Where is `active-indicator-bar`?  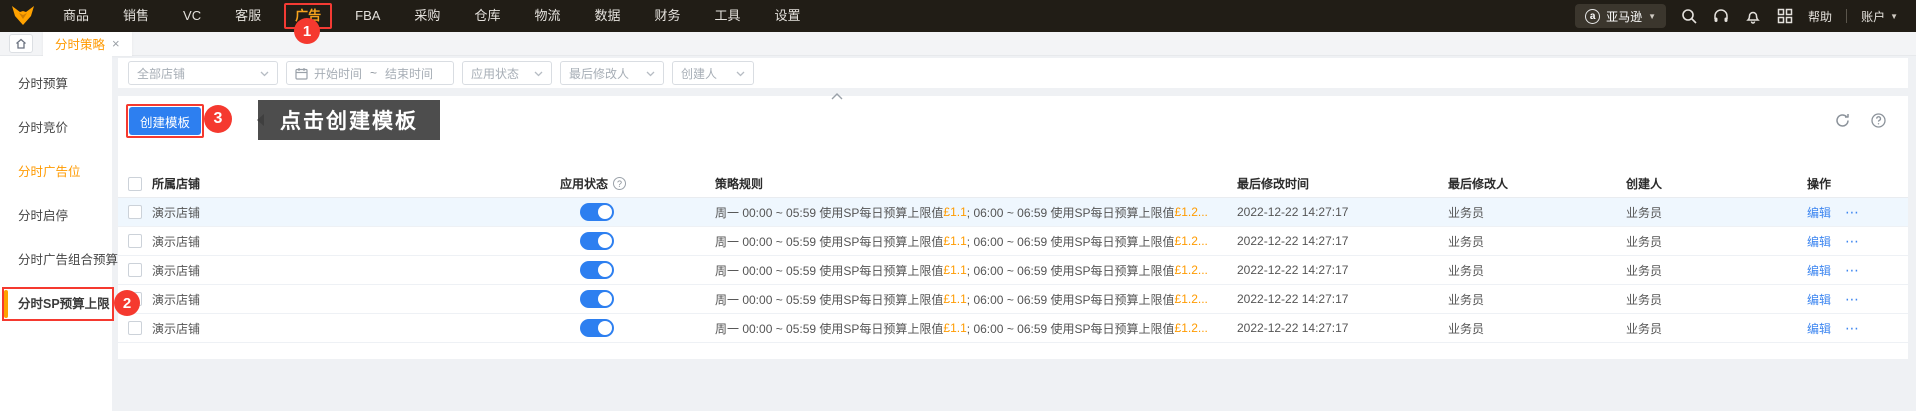
active-indicator-bar is located at coordinates (6, 304).